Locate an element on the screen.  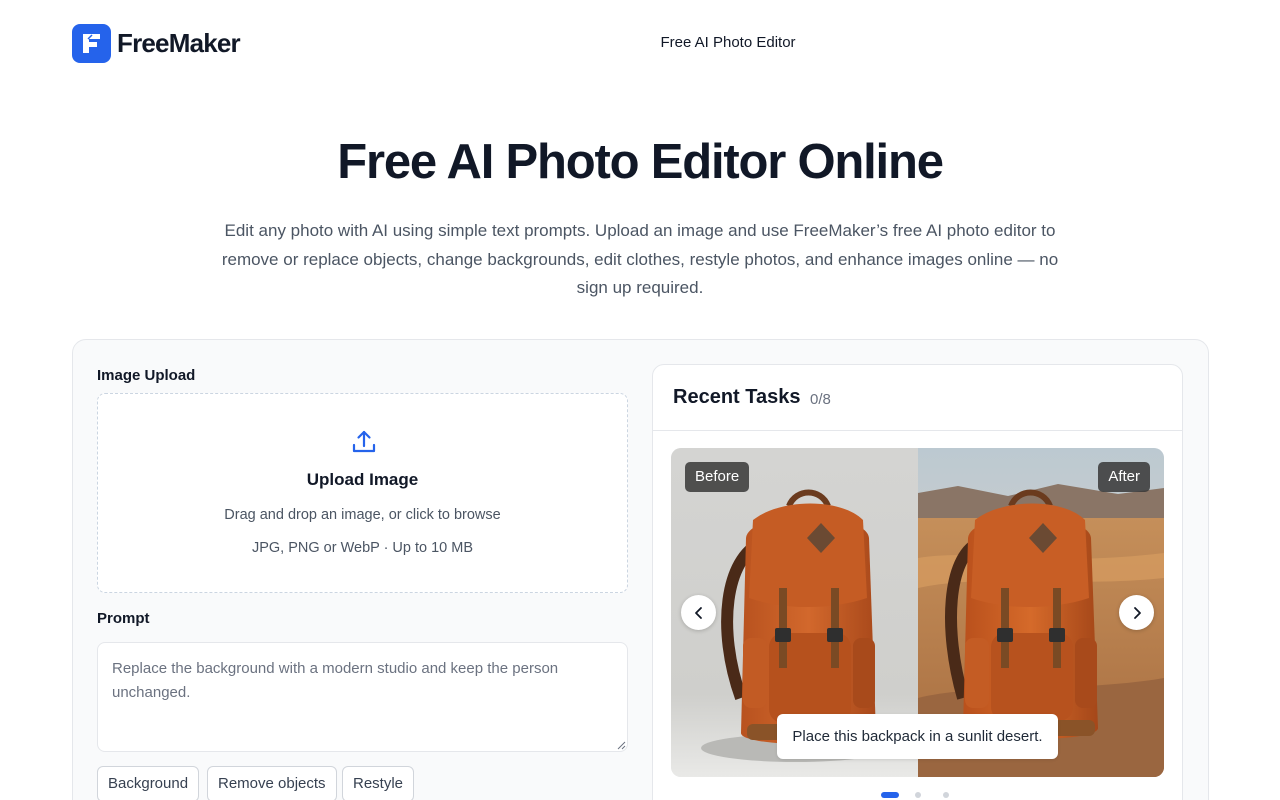
brand-logo: FreeMaker is located at coordinates (156, 43).